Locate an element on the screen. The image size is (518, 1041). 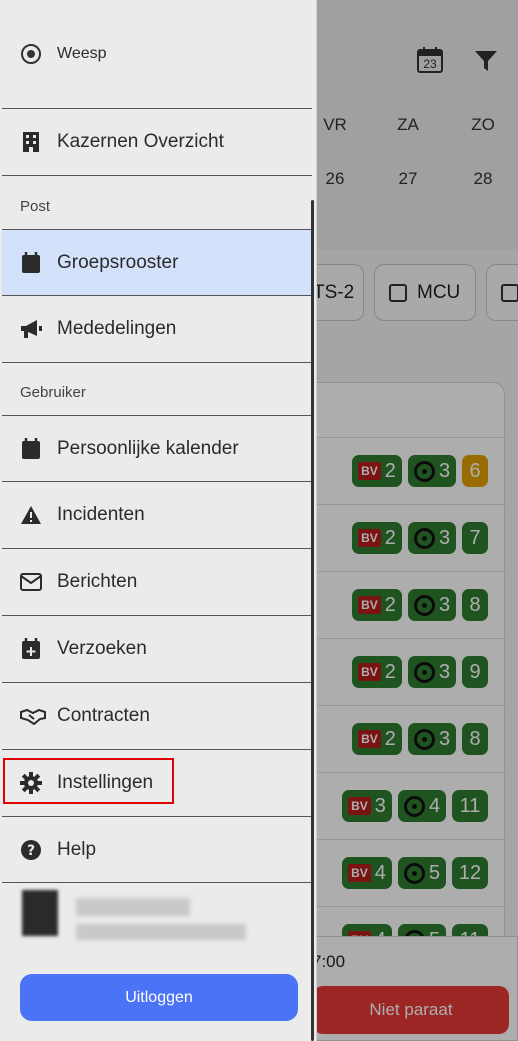
handshake-icon is located at coordinates (33, 716).